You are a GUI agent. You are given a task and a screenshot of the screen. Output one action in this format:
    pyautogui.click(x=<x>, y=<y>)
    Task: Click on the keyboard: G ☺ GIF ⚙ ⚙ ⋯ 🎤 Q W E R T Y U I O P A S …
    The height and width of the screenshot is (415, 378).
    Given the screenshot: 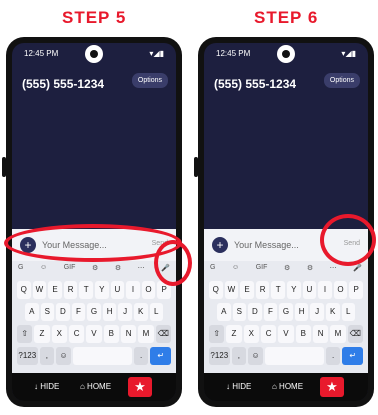 What is the action you would take?
    pyautogui.click(x=94, y=317)
    